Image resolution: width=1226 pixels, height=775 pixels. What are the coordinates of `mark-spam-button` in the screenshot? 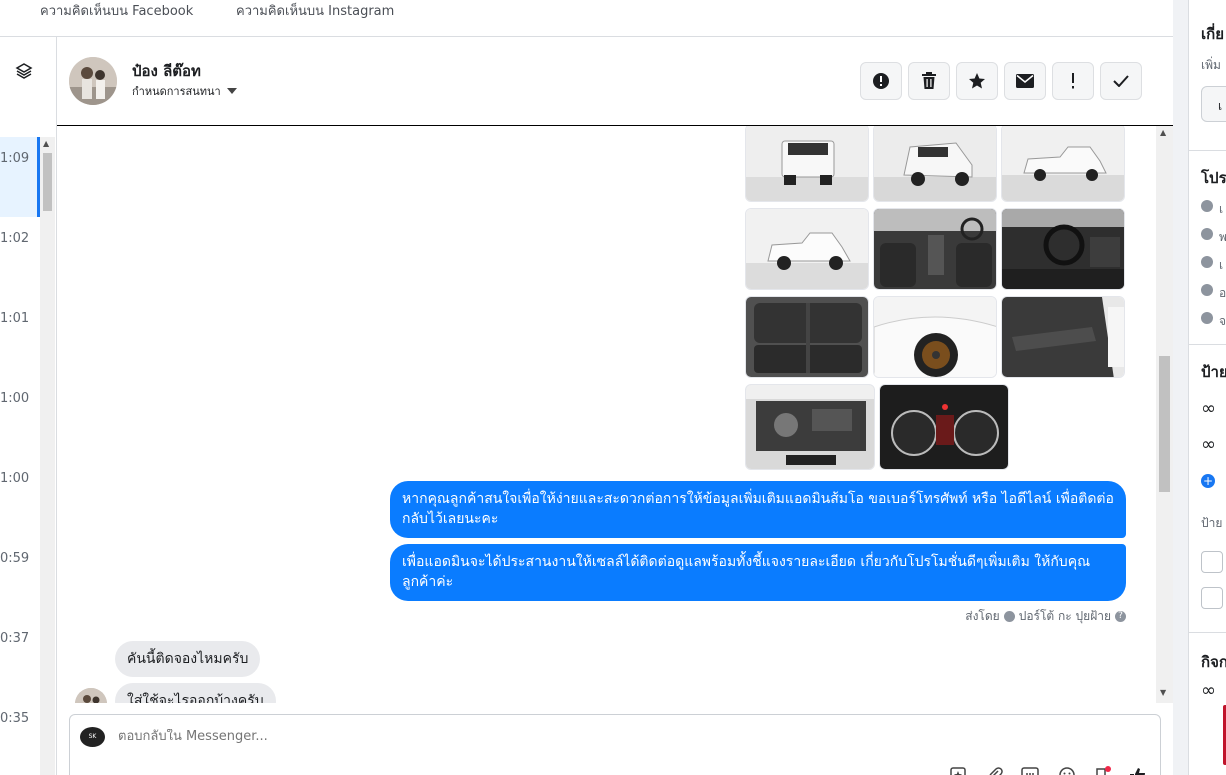 It's located at (881, 81).